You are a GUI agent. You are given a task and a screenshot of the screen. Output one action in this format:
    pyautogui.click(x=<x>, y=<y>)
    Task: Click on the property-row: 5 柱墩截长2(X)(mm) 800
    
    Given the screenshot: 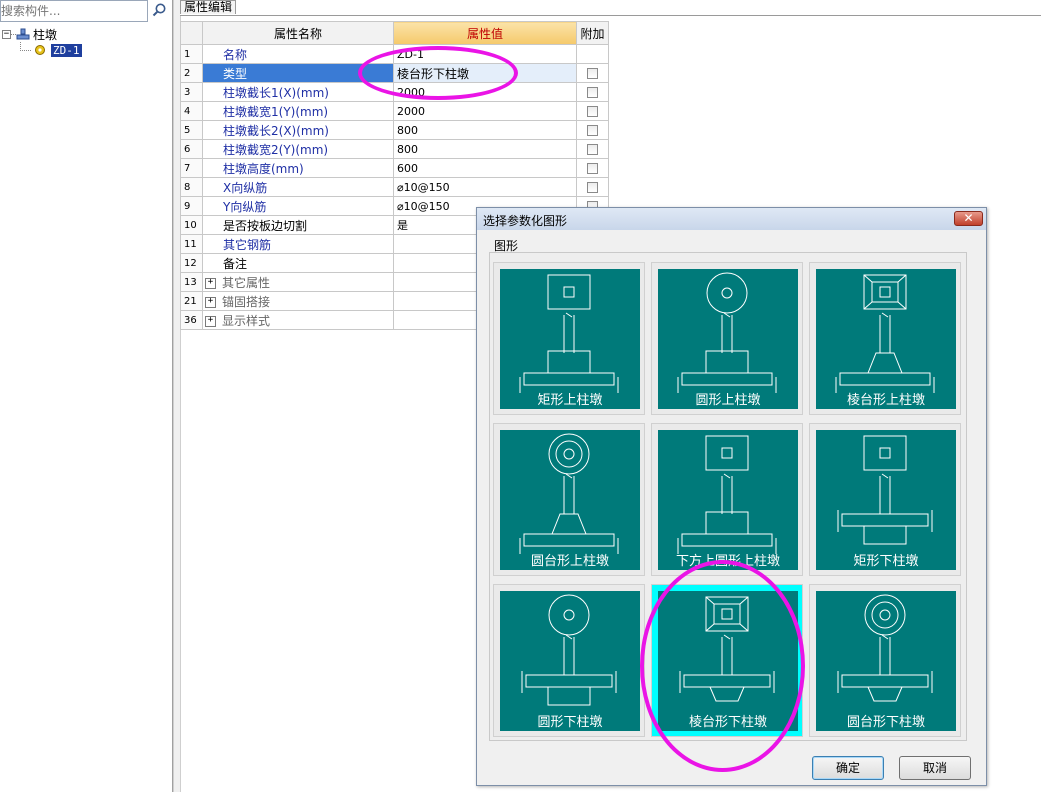 What is the action you would take?
    pyautogui.click(x=394, y=130)
    